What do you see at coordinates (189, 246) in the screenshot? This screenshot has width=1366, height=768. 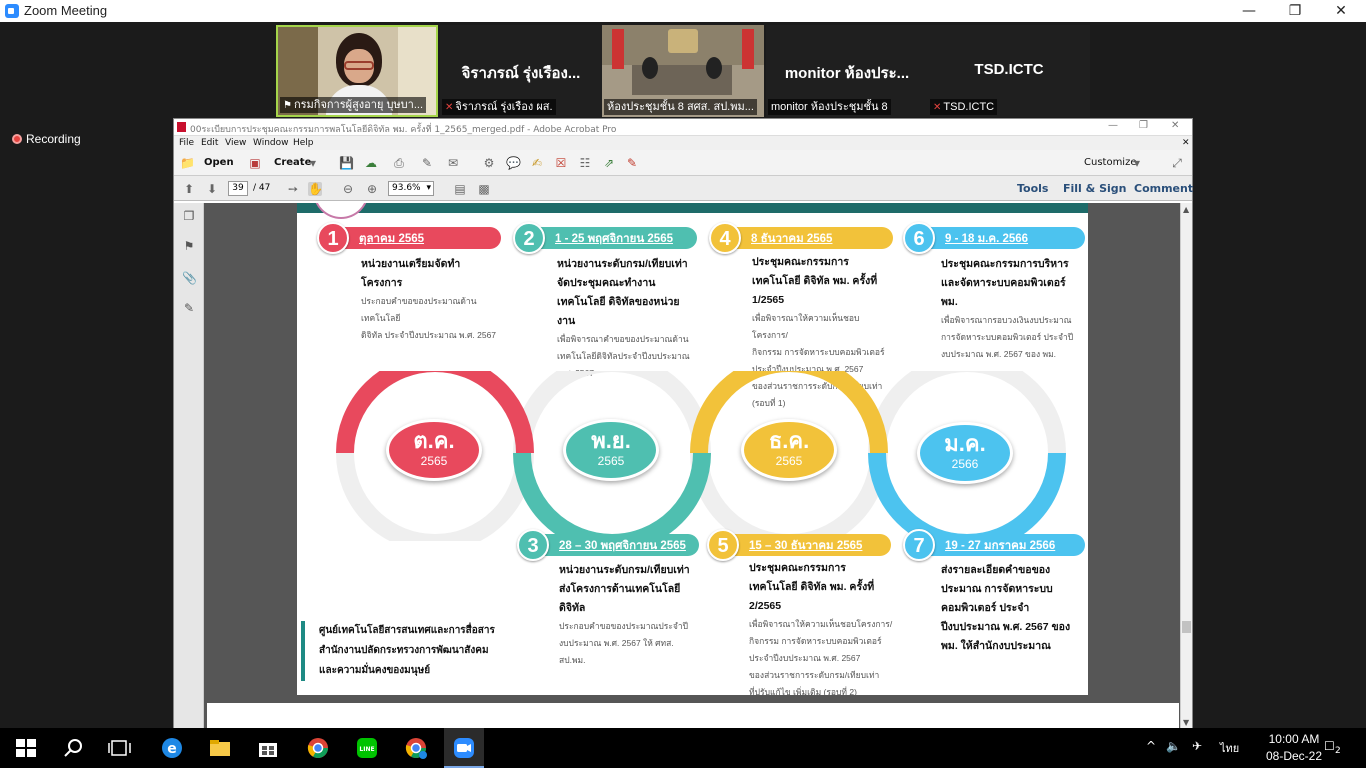 I see `bookmark-icon: ⚑` at bounding box center [189, 246].